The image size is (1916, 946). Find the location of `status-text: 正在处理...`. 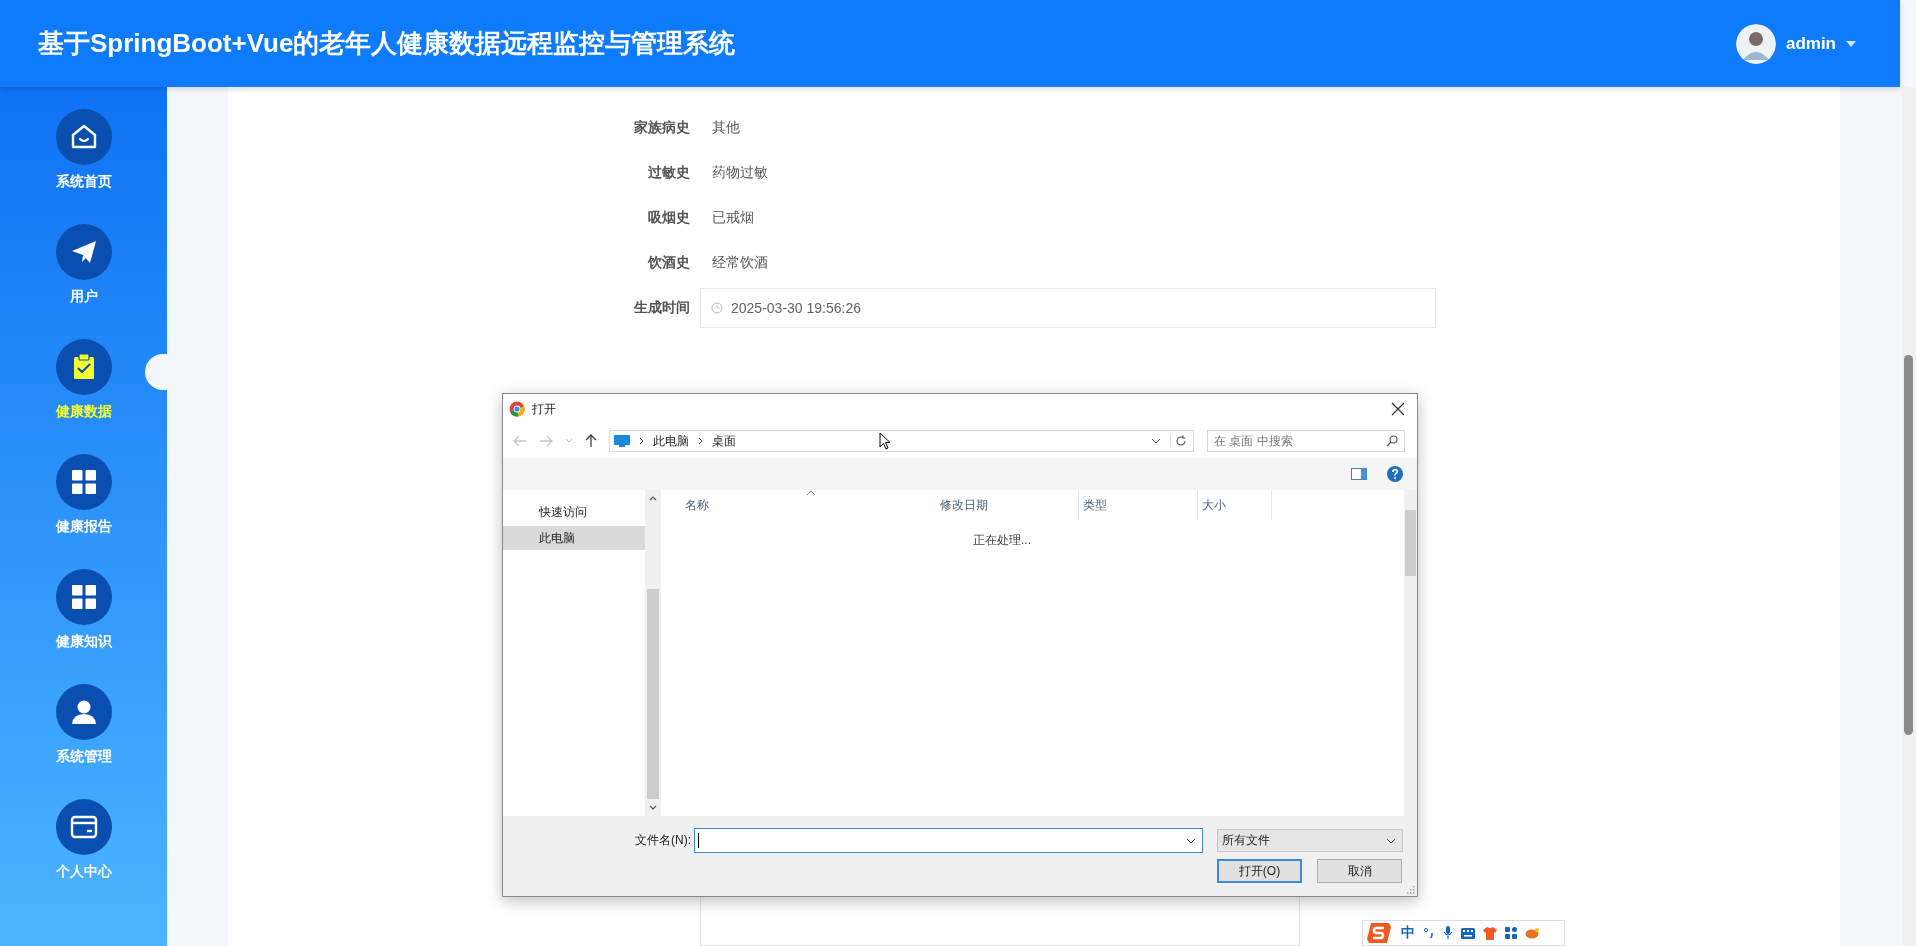

status-text: 正在处理... is located at coordinates (1002, 540).